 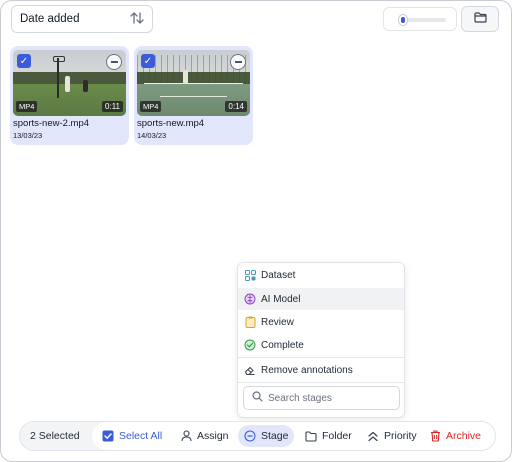 What do you see at coordinates (307, 370) in the screenshot?
I see `menu-item-label: Remove annotations` at bounding box center [307, 370].